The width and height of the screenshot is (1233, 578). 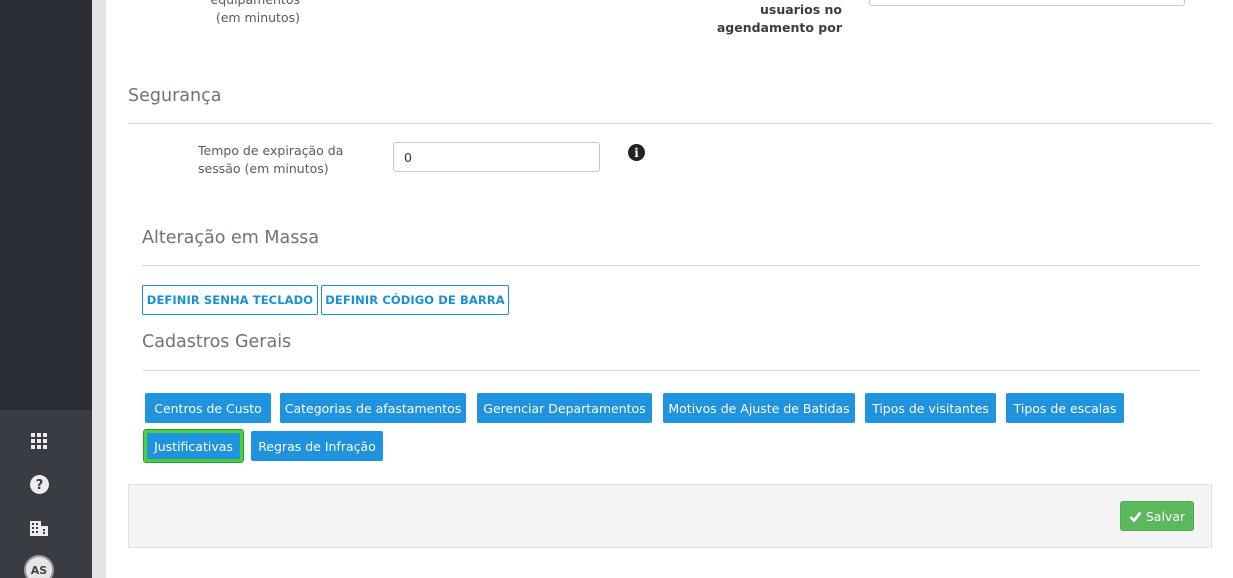 What do you see at coordinates (99, 289) in the screenshot?
I see `content-gutter` at bounding box center [99, 289].